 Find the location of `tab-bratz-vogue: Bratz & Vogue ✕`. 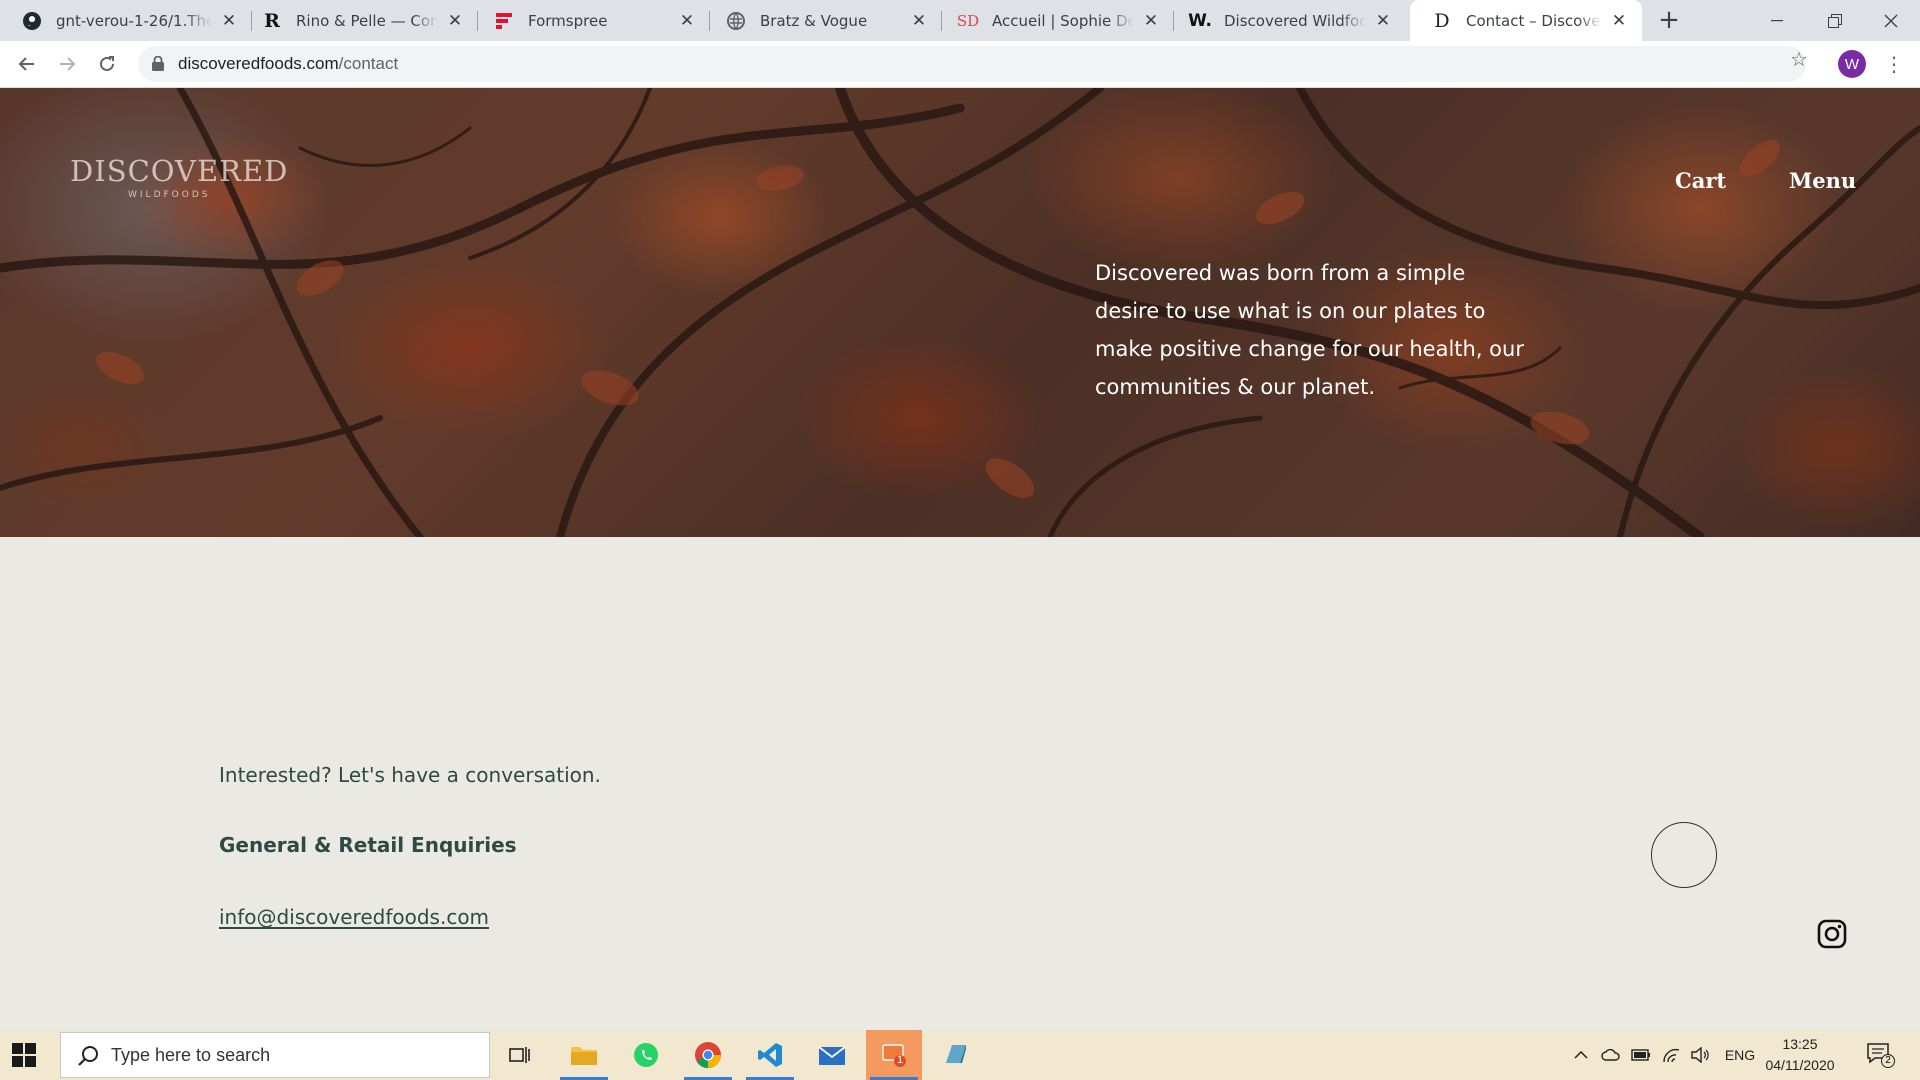

tab-bratz-vogue: Bratz & Vogue ✕ is located at coordinates (823, 20).